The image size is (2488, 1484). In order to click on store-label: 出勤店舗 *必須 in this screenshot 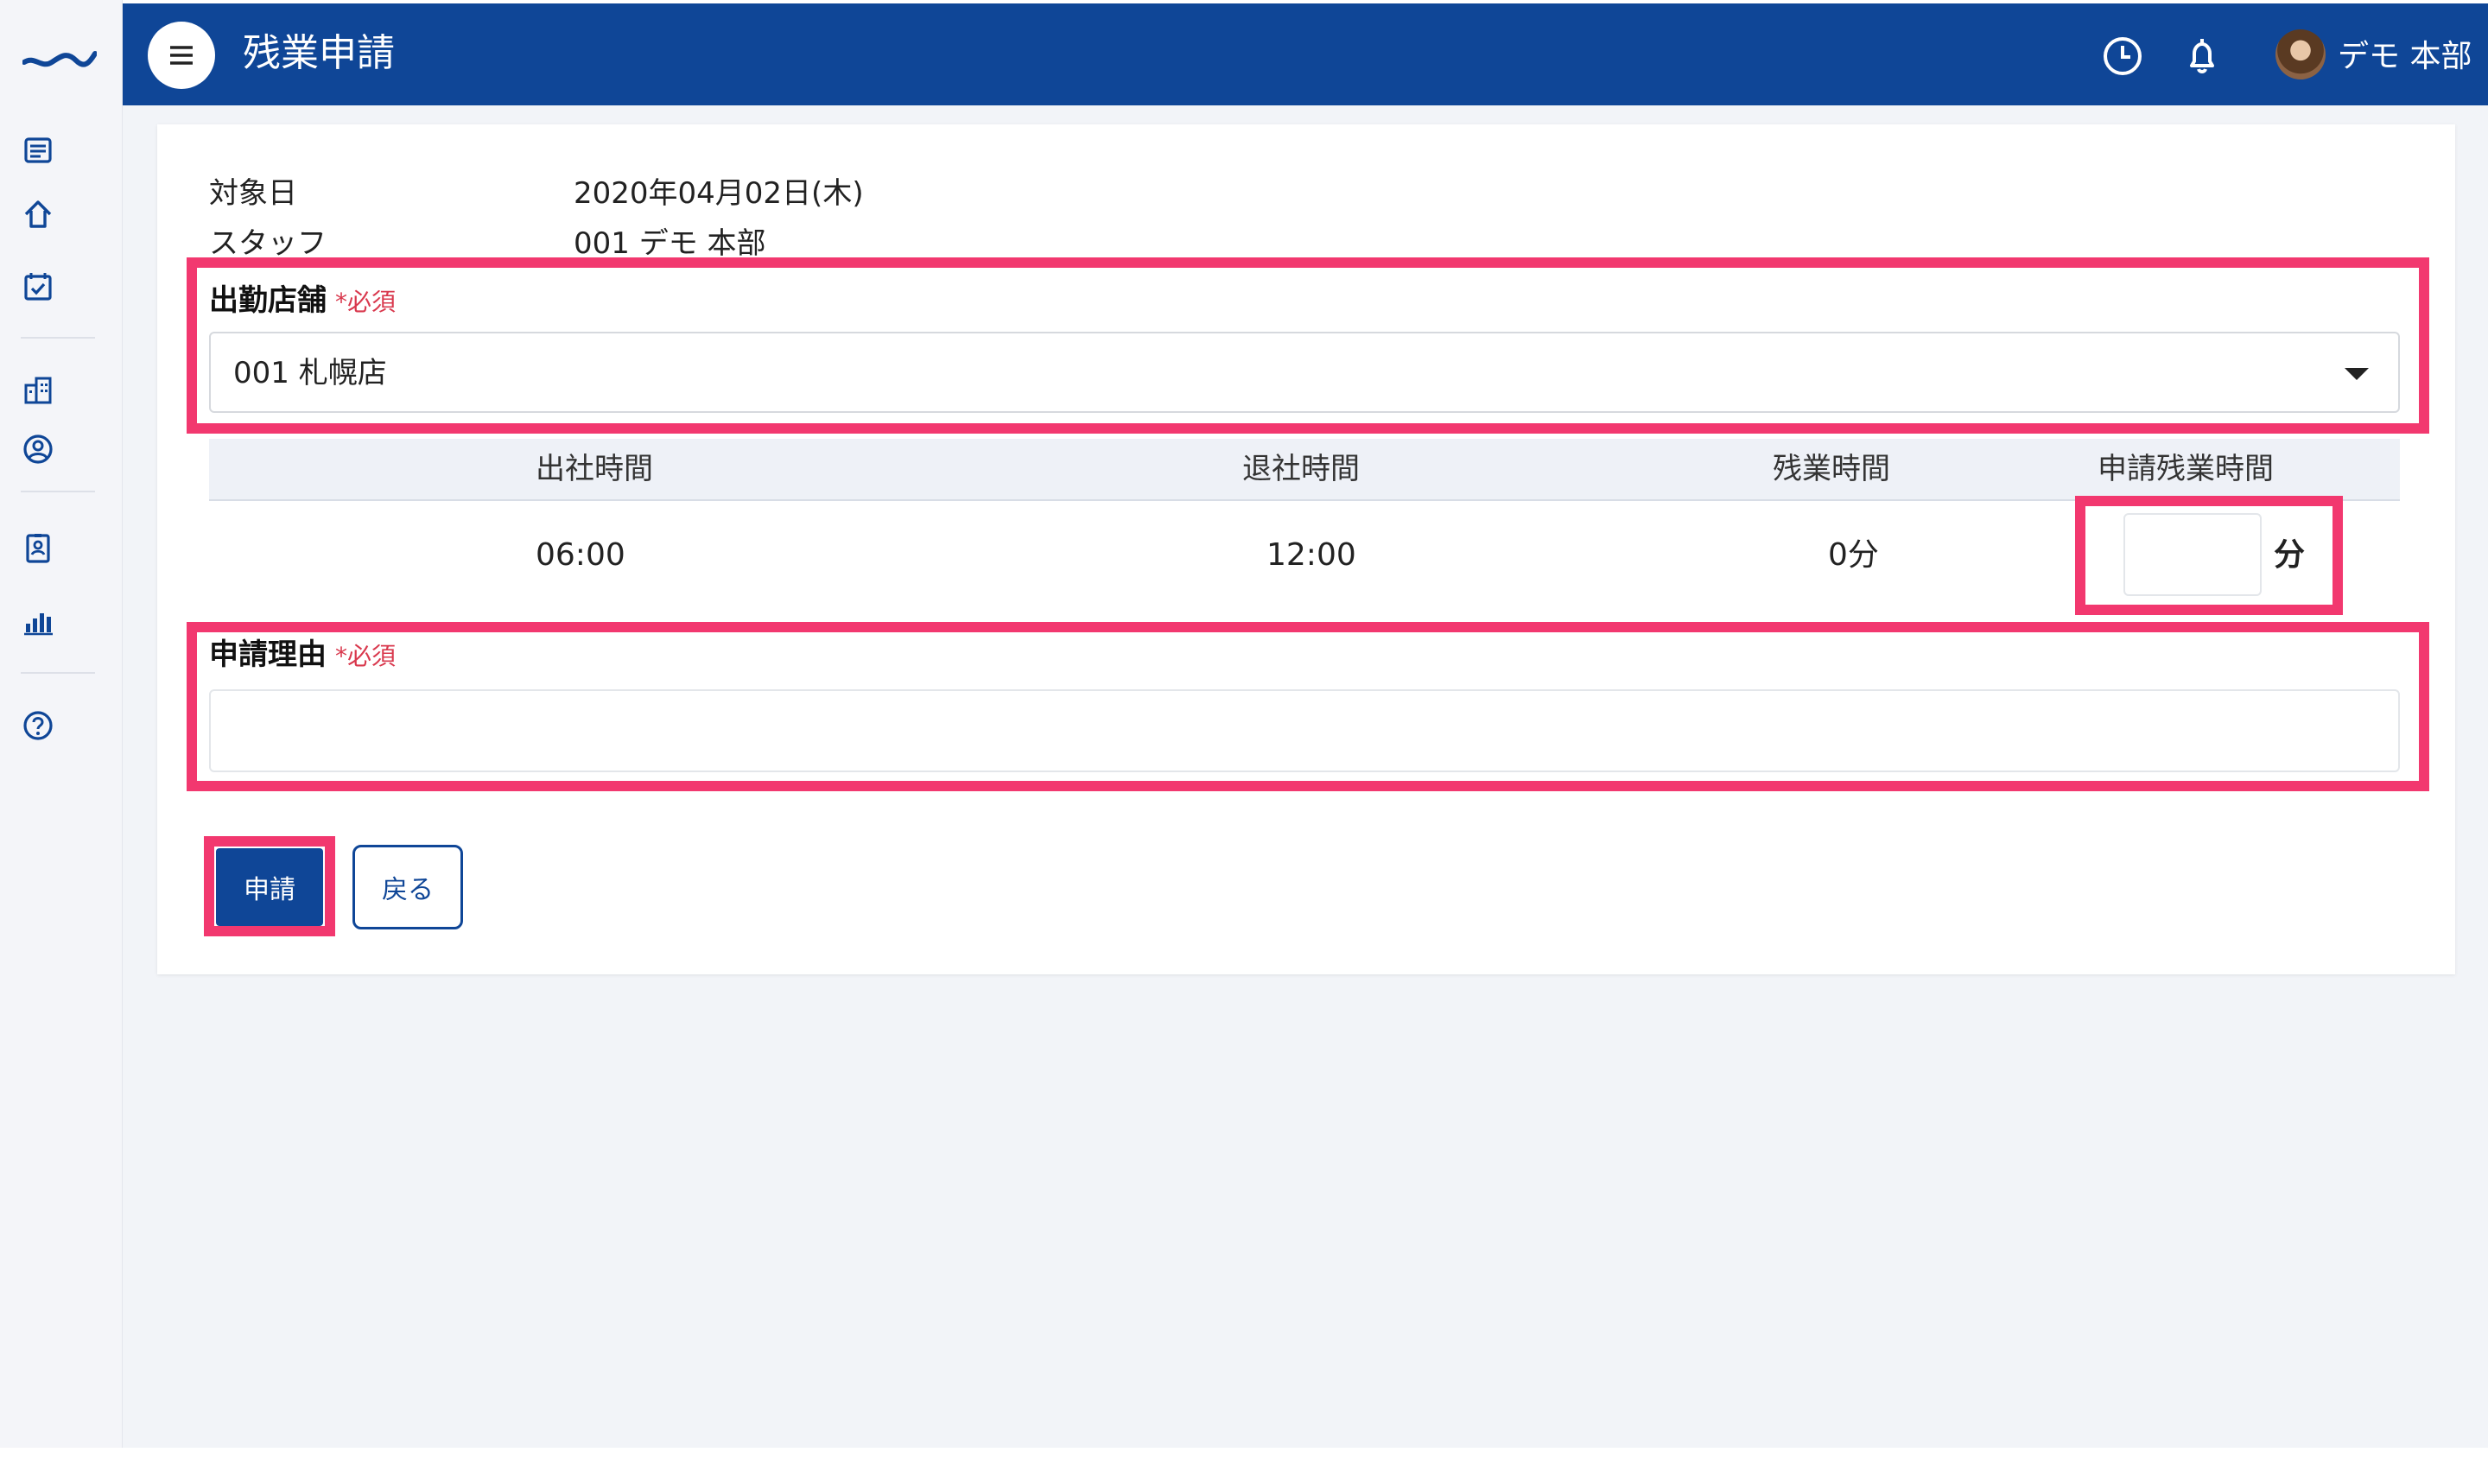, I will do `click(302, 301)`.